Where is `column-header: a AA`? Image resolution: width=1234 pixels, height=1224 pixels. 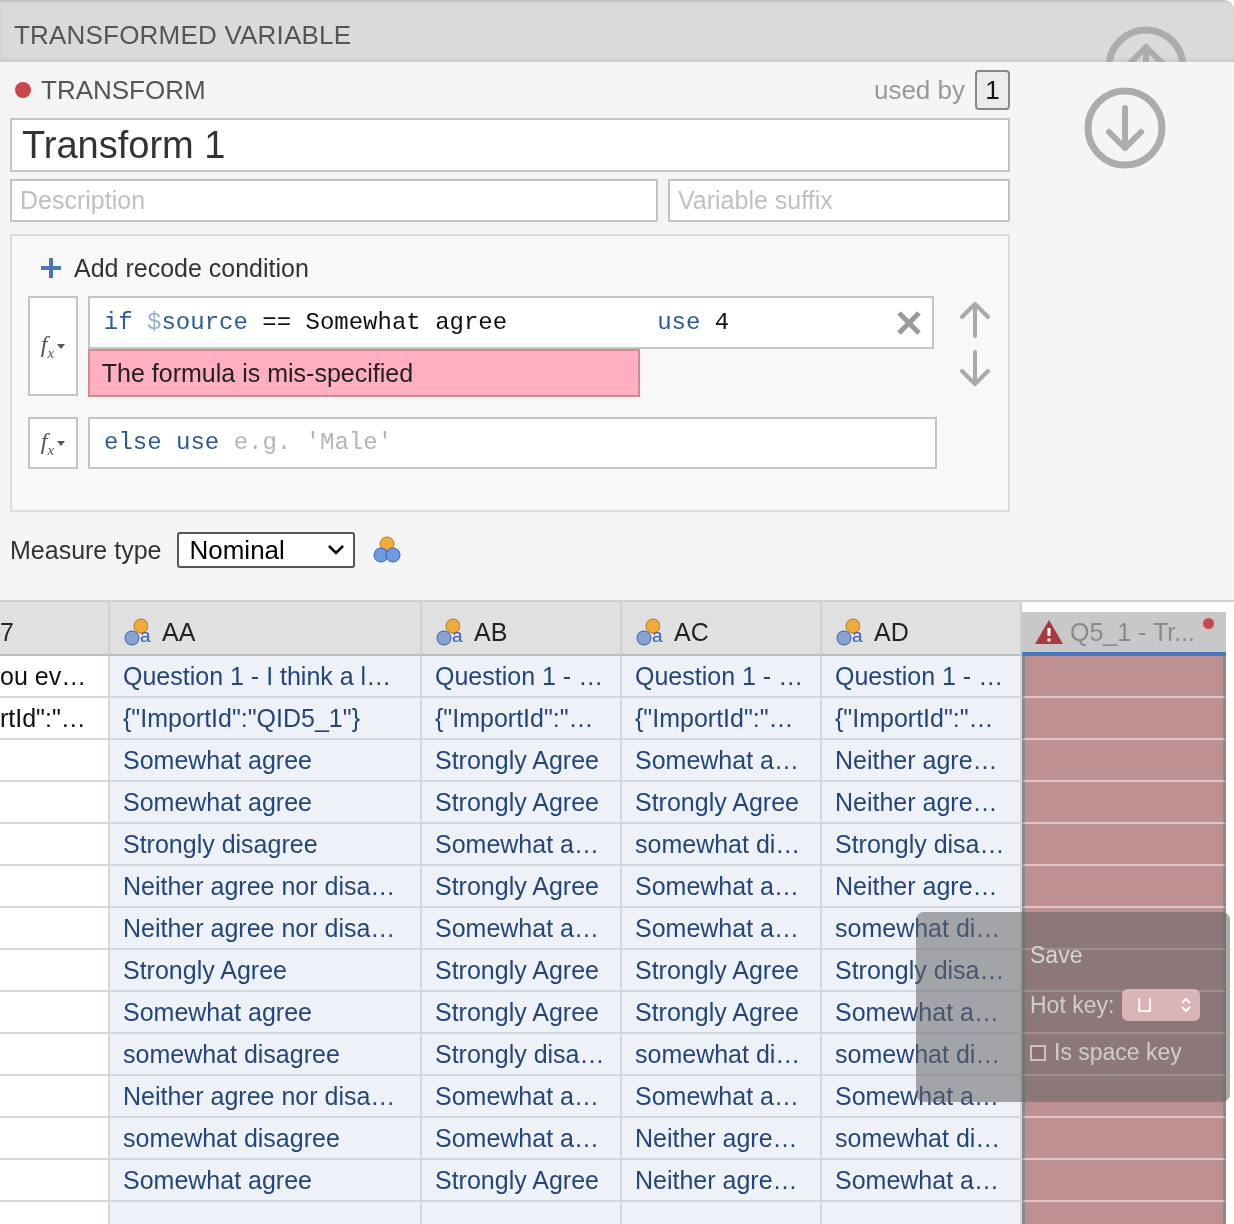 column-header: a AA is located at coordinates (266, 629).